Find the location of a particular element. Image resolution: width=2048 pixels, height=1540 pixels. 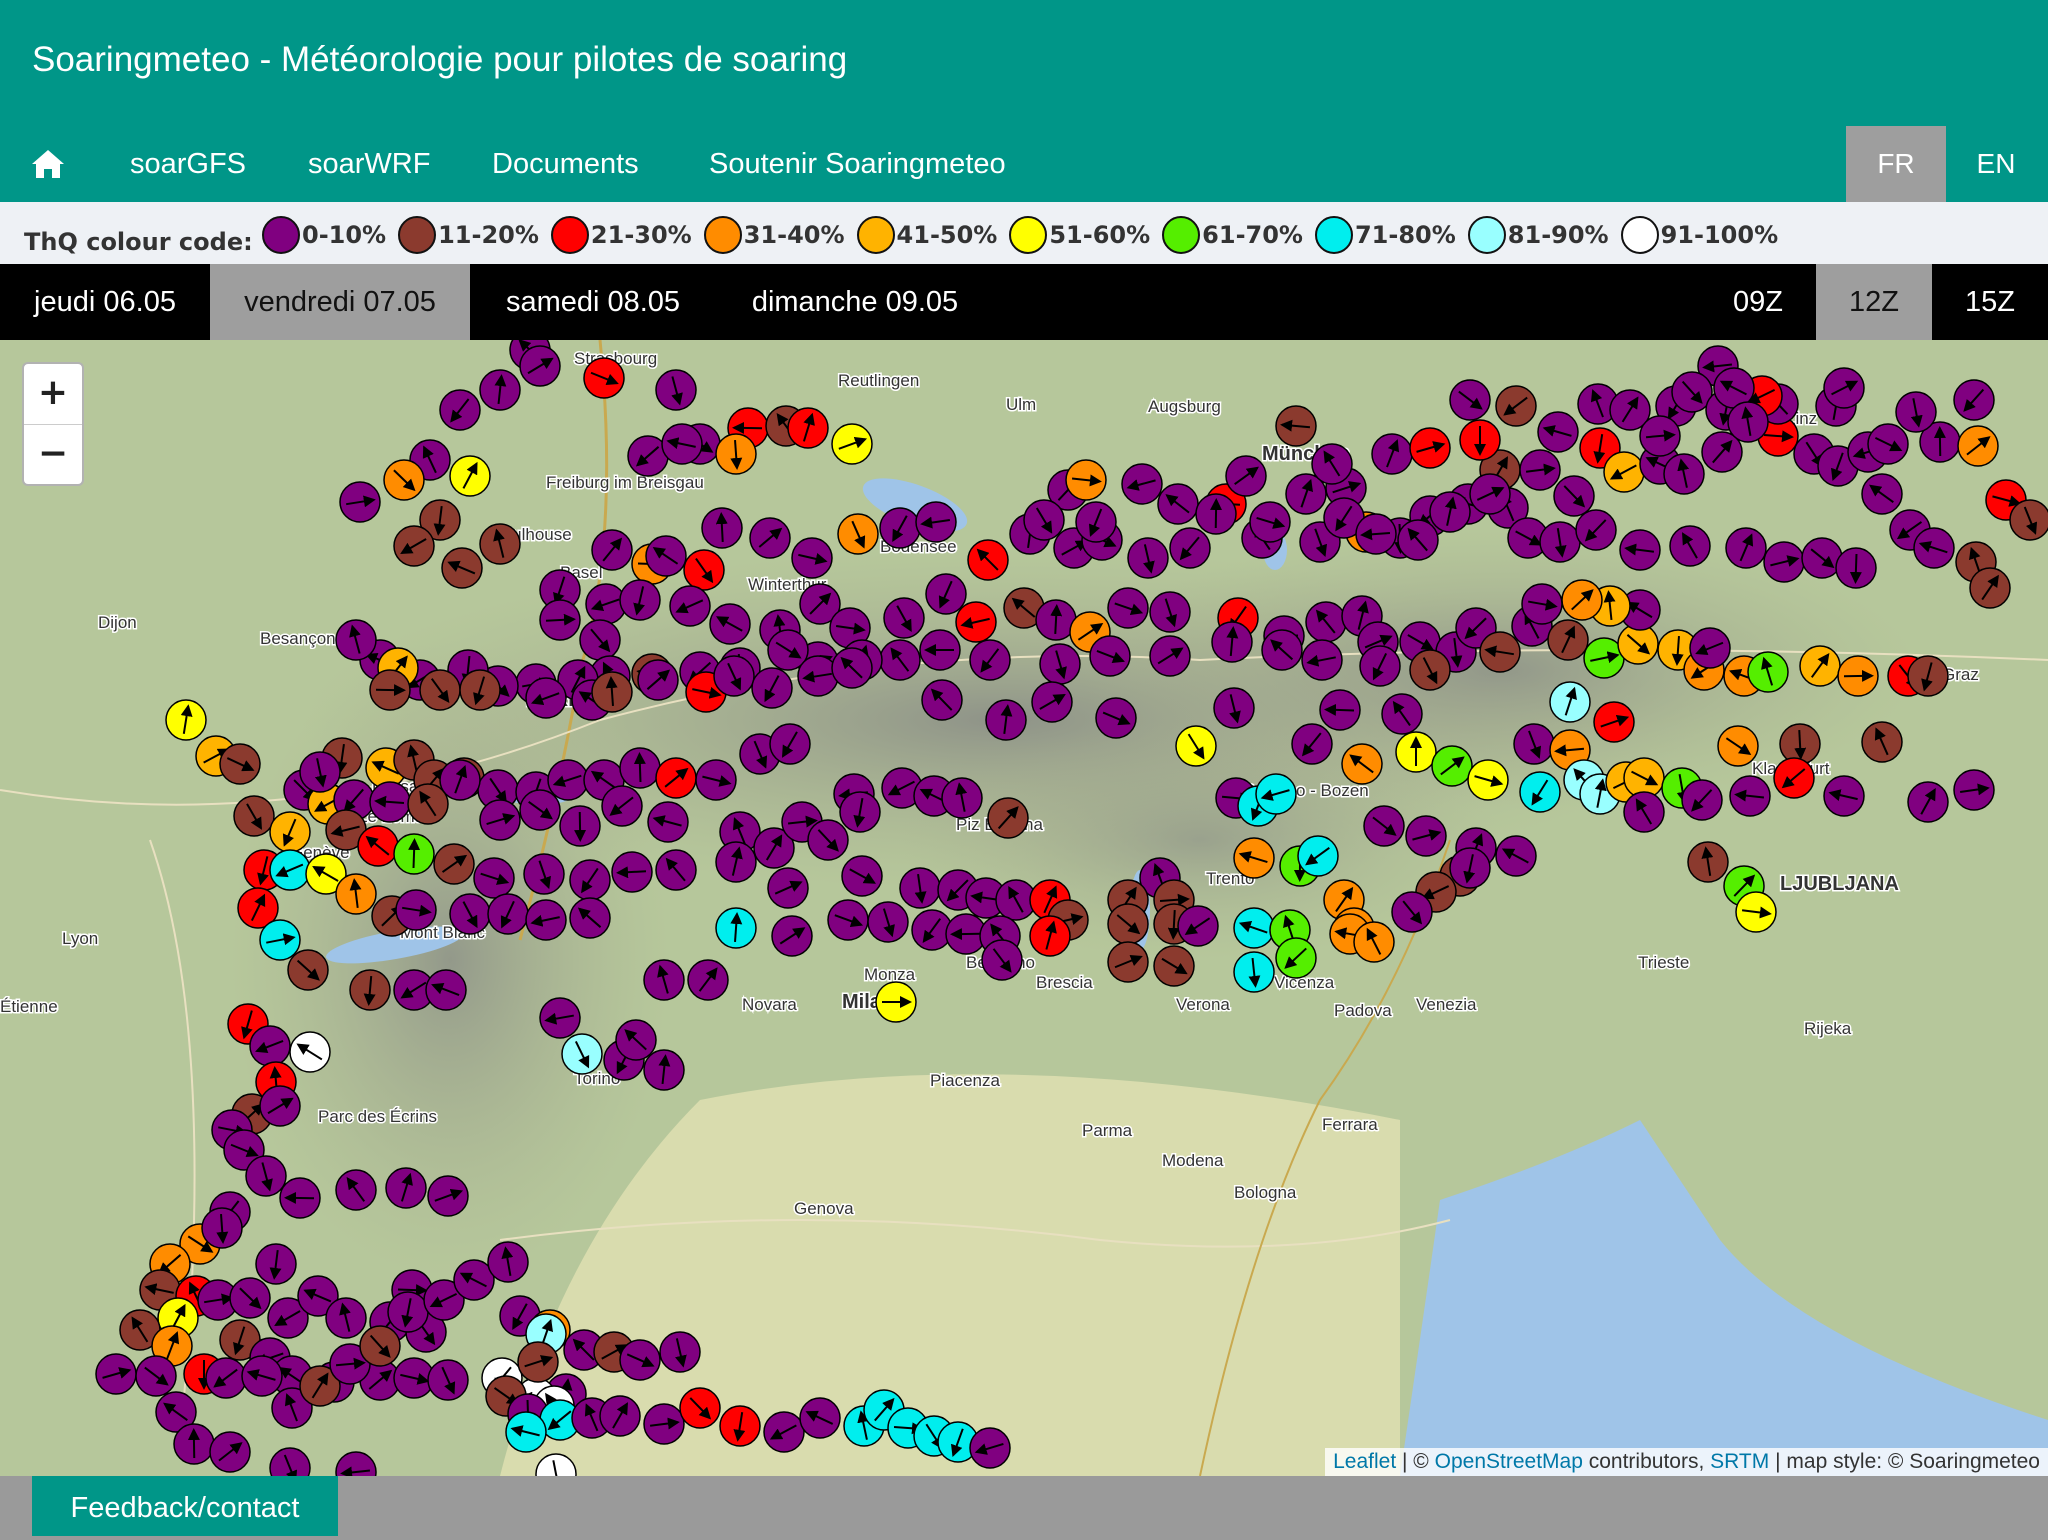

nav-documents: Documents is located at coordinates (565, 164).